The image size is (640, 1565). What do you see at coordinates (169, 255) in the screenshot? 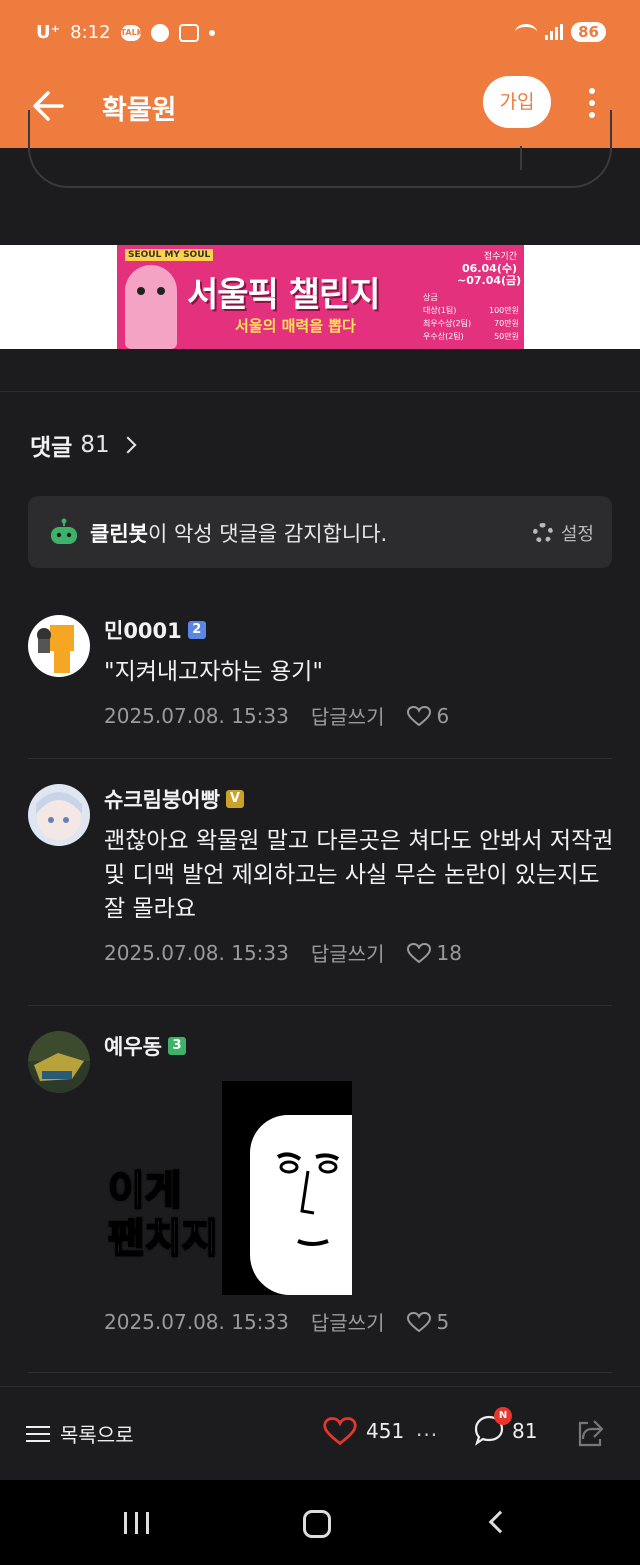
I see `banner-brand: SEOUL MY SOUL` at bounding box center [169, 255].